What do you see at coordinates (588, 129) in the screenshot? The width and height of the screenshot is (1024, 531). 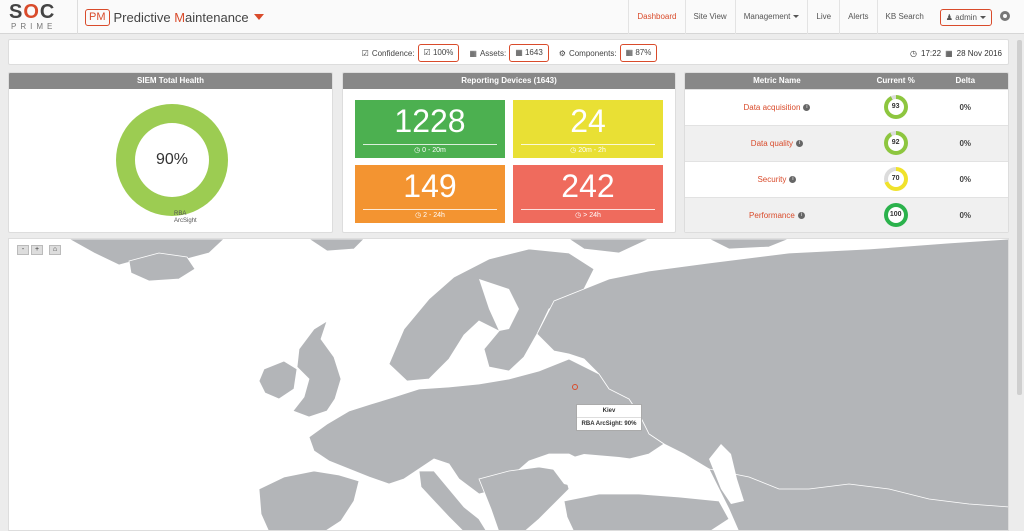 I see `device-tile-20m-2h: 24 ◷ 20m - 2h` at bounding box center [588, 129].